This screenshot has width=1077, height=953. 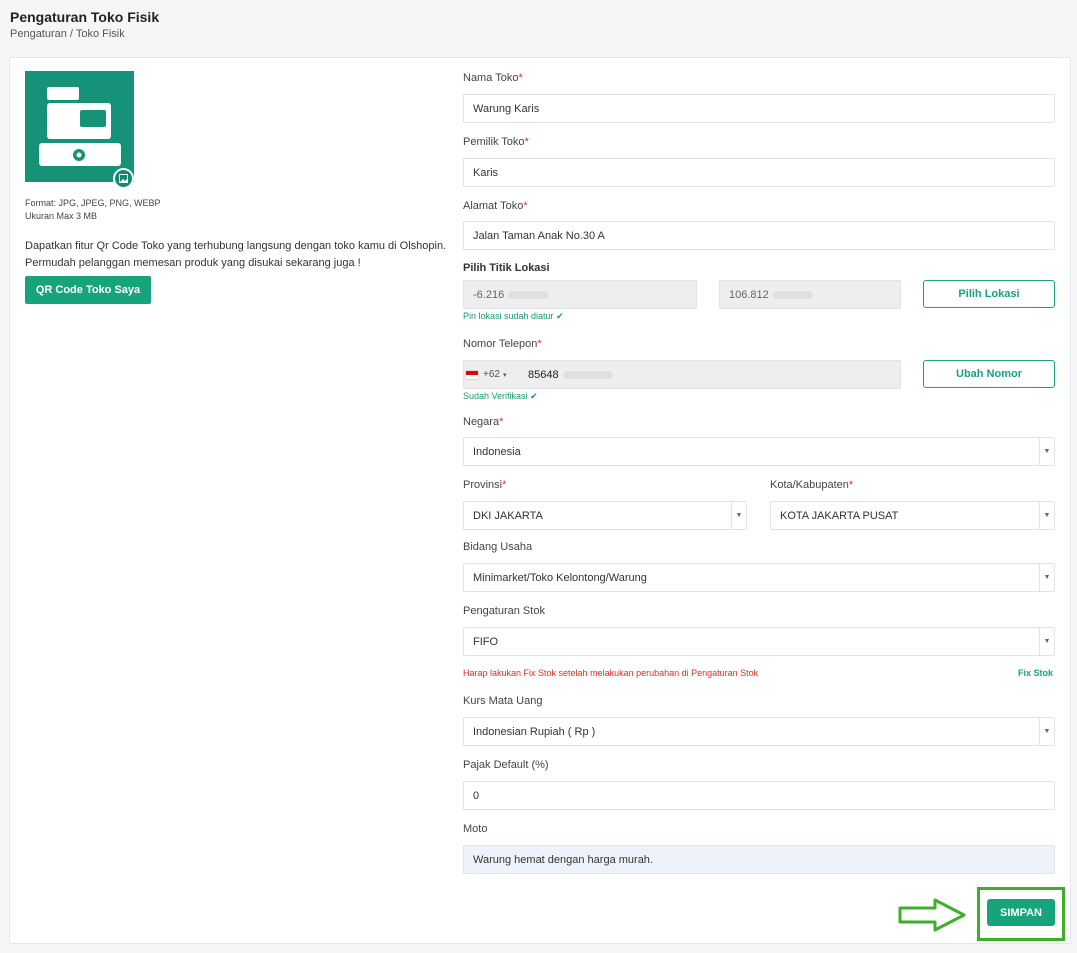 What do you see at coordinates (496, 142) in the screenshot?
I see `owner-label: Pemilik Toko*` at bounding box center [496, 142].